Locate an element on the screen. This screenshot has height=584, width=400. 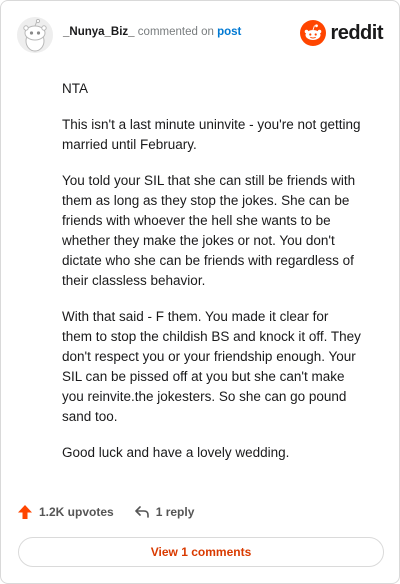
upvote-button: 1.2K upvotes is located at coordinates (65, 512).